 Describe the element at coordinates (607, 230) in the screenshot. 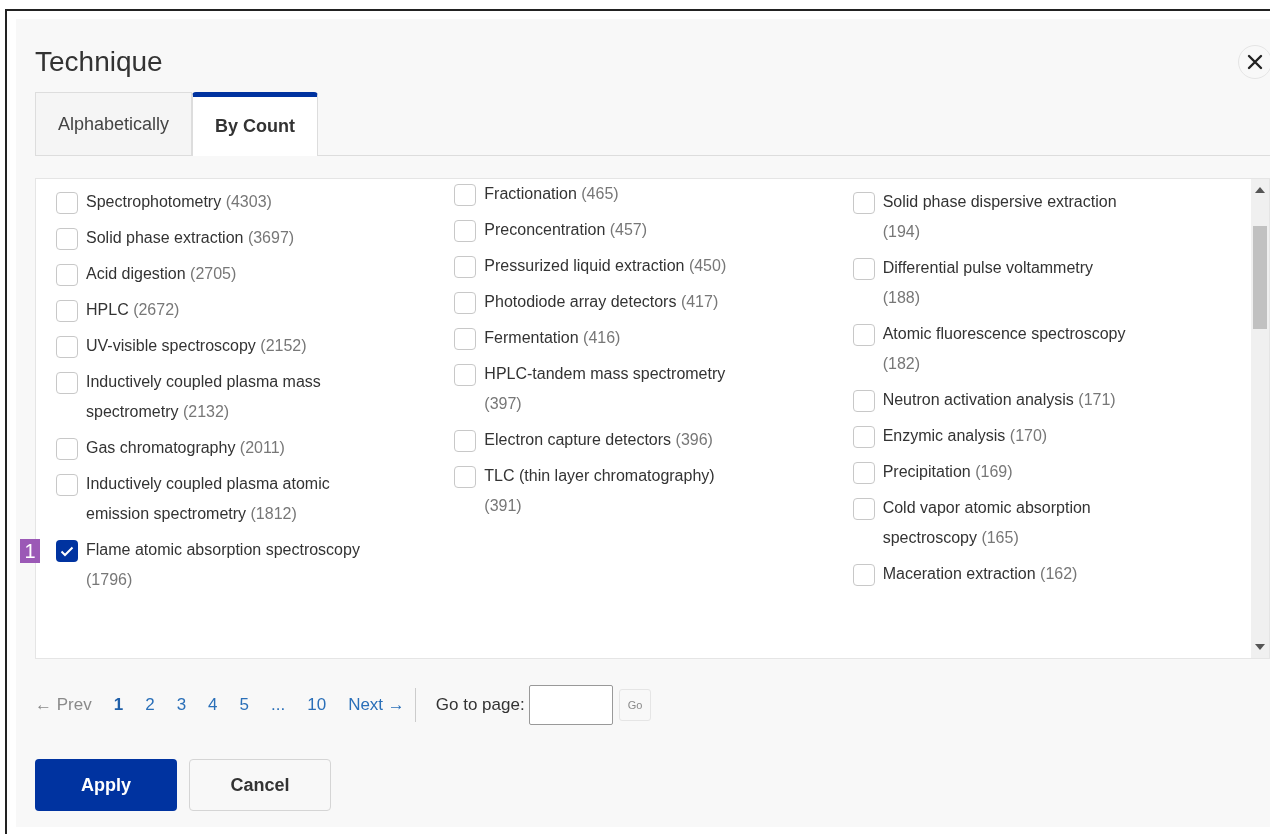

I see `option-label: Preconcentration (457)` at that location.